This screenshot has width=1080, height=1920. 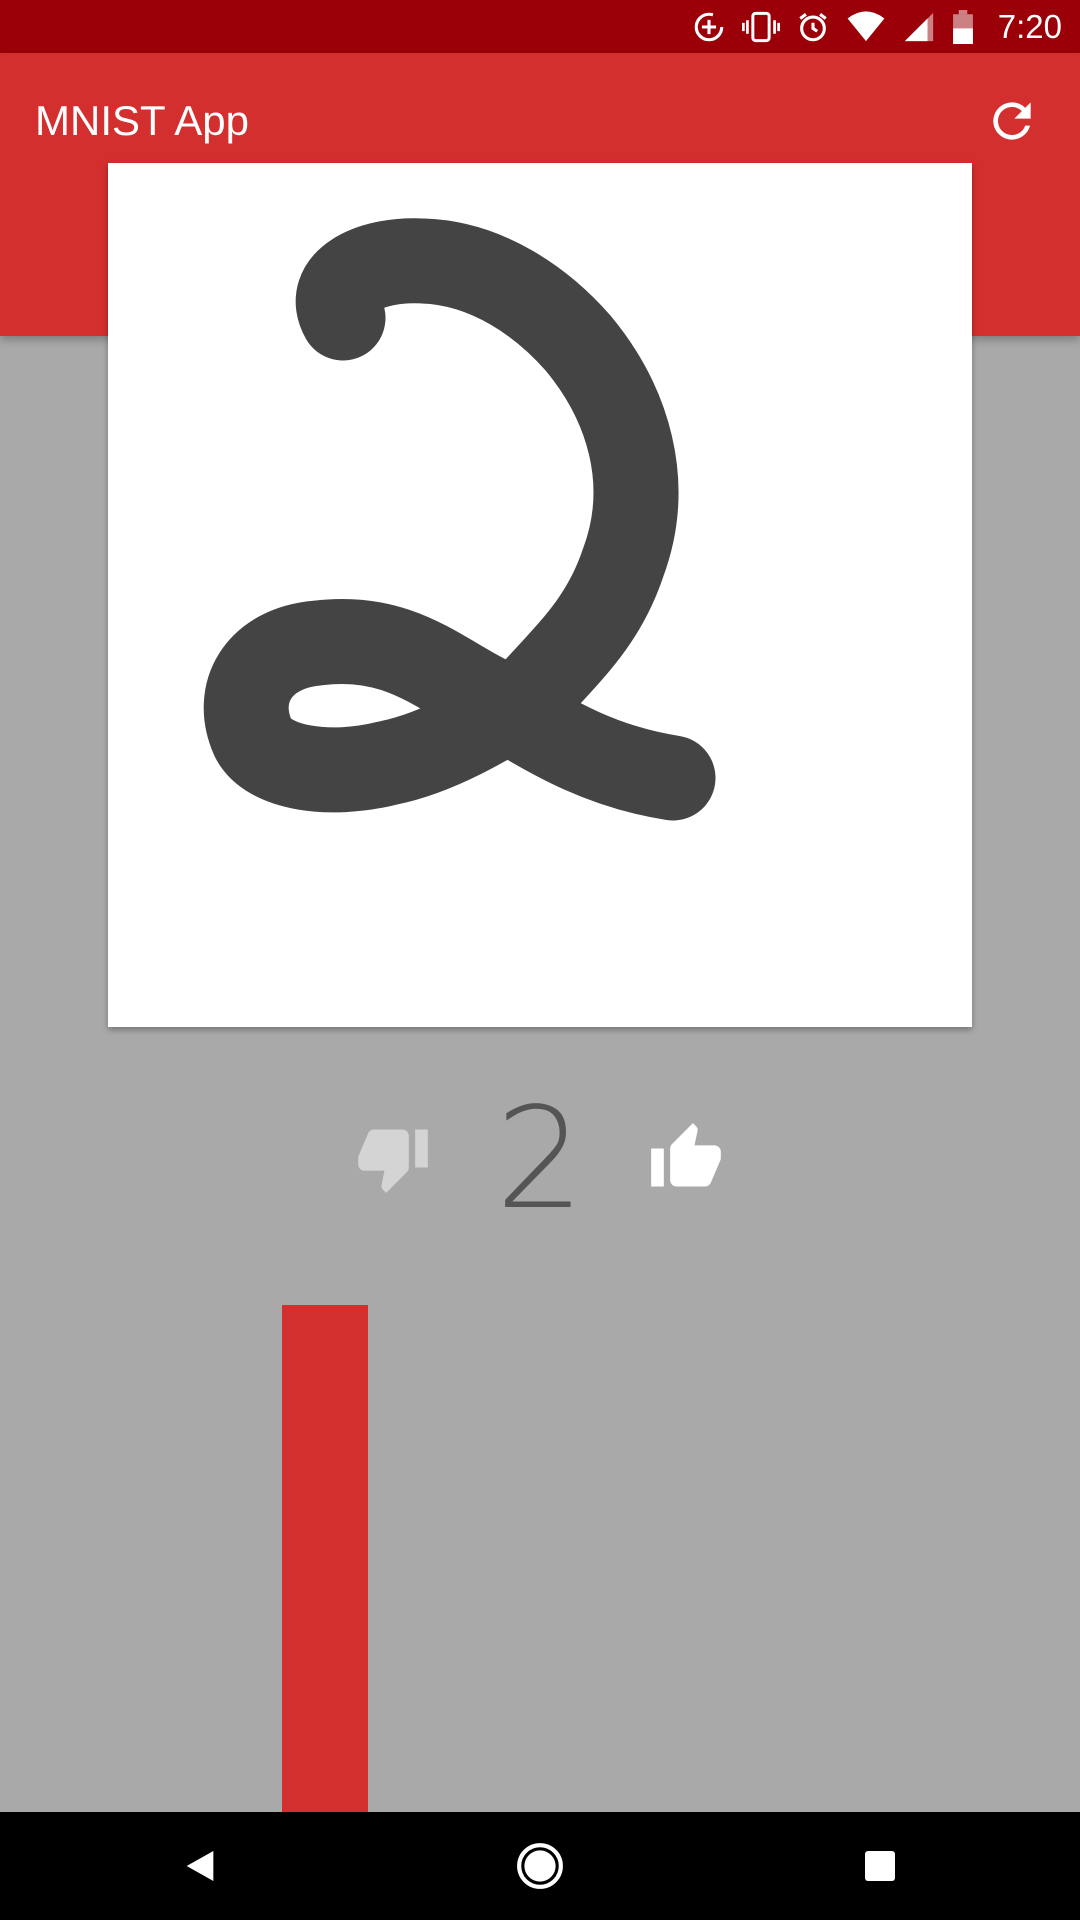 I want to click on status-time: 7:20, so click(x=1029, y=26).